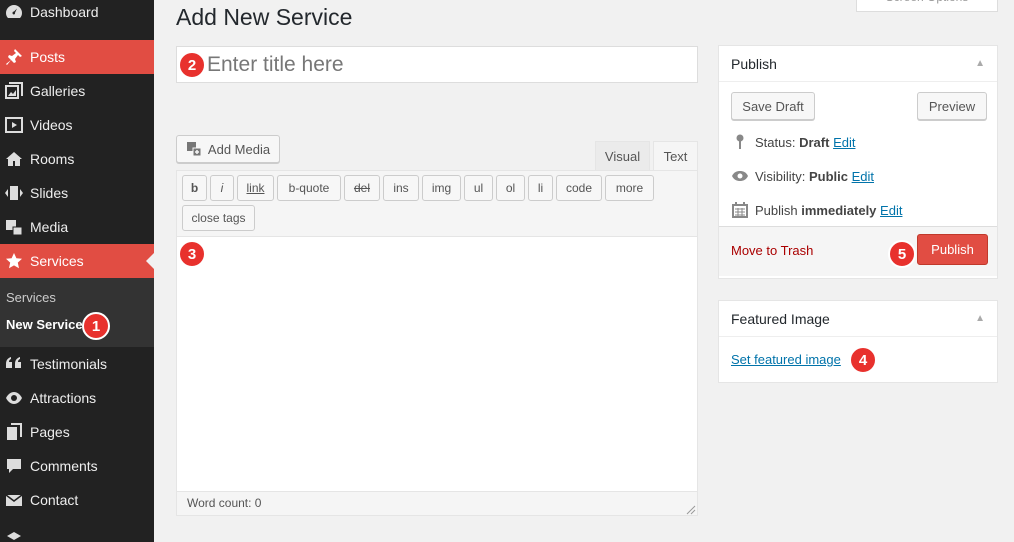 This screenshot has width=1014, height=542. Describe the element at coordinates (14, 534) in the screenshot. I see `menu-icon` at that location.